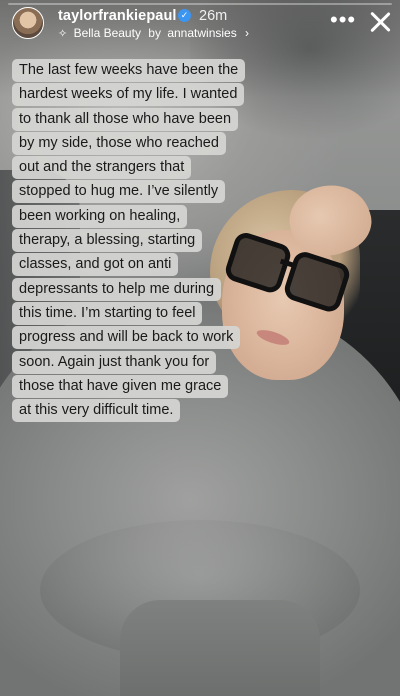  I want to click on caption-line: hardest weeks of my life. I wanted, so click(128, 95).